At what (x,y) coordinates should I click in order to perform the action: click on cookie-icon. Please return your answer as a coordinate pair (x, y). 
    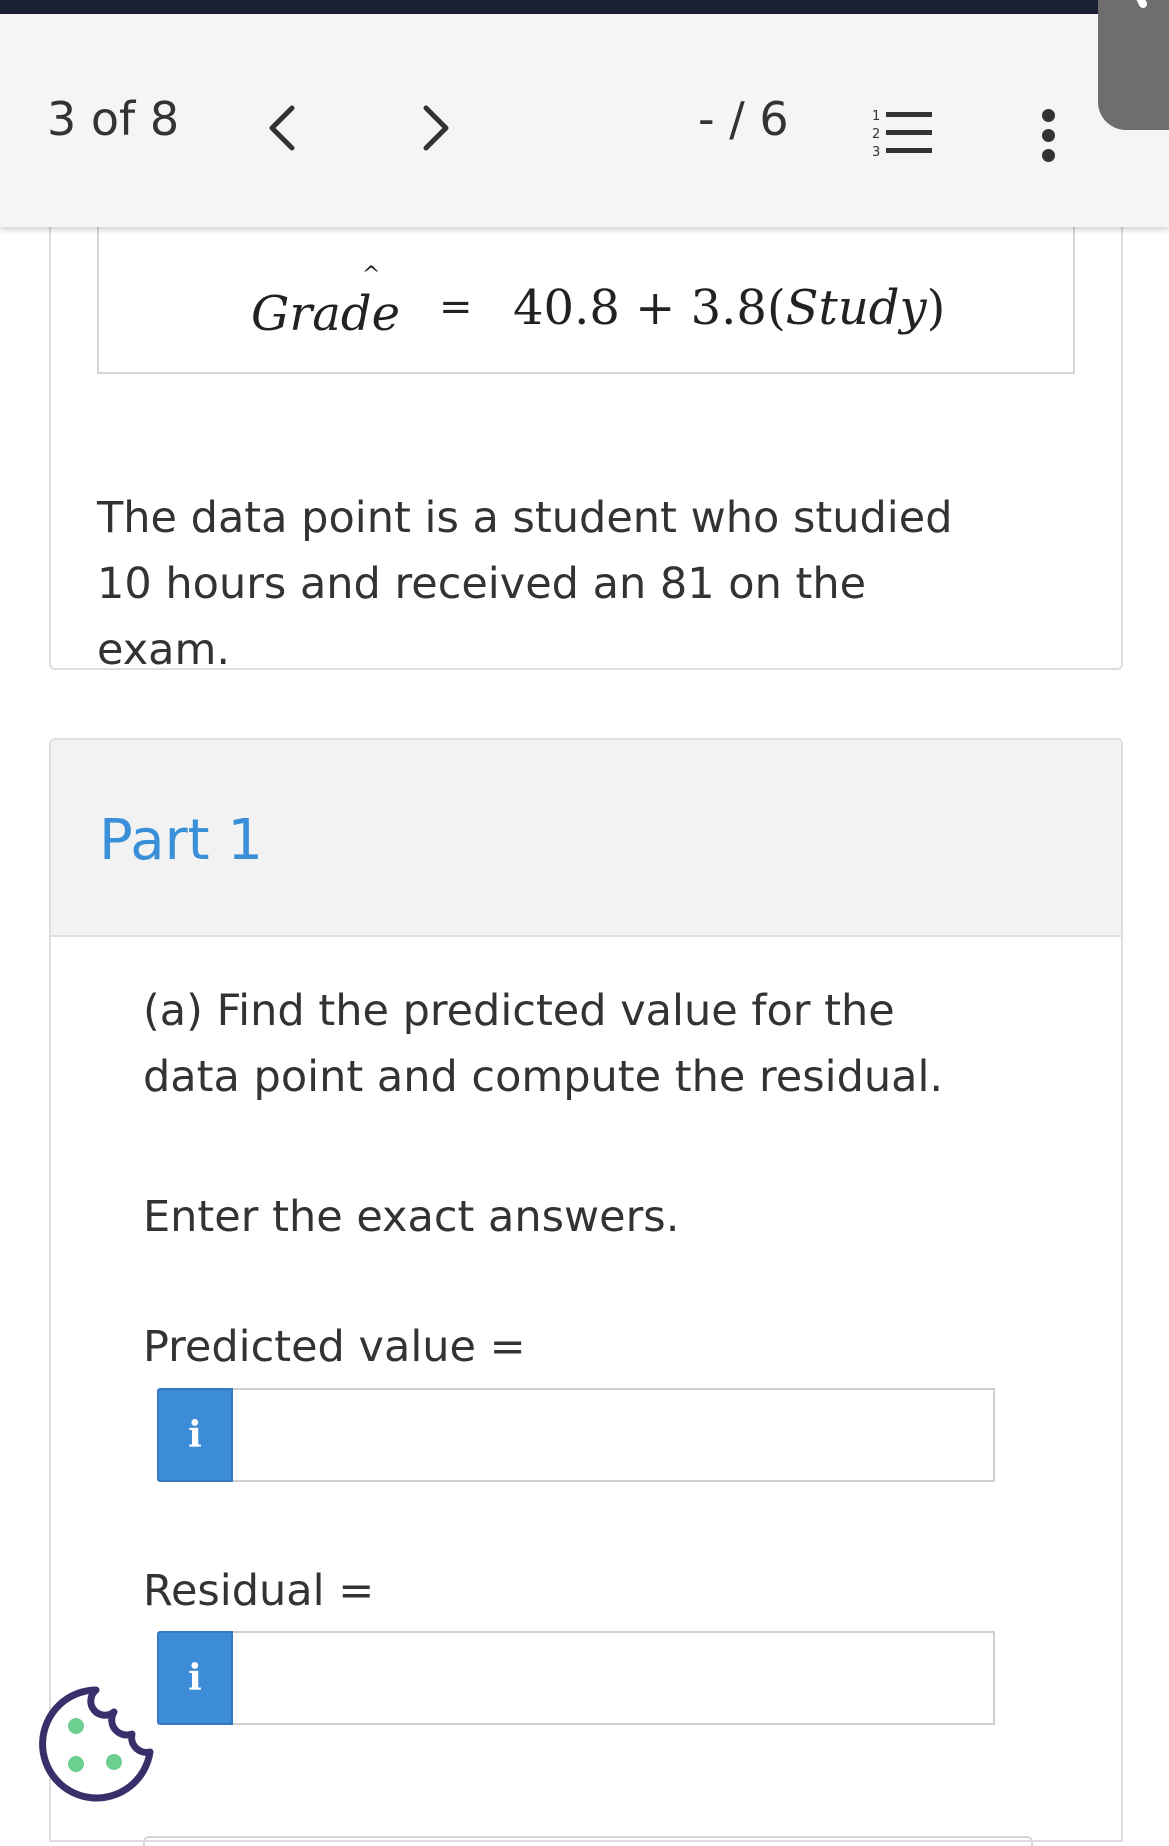
    Looking at the image, I should click on (96, 1744).